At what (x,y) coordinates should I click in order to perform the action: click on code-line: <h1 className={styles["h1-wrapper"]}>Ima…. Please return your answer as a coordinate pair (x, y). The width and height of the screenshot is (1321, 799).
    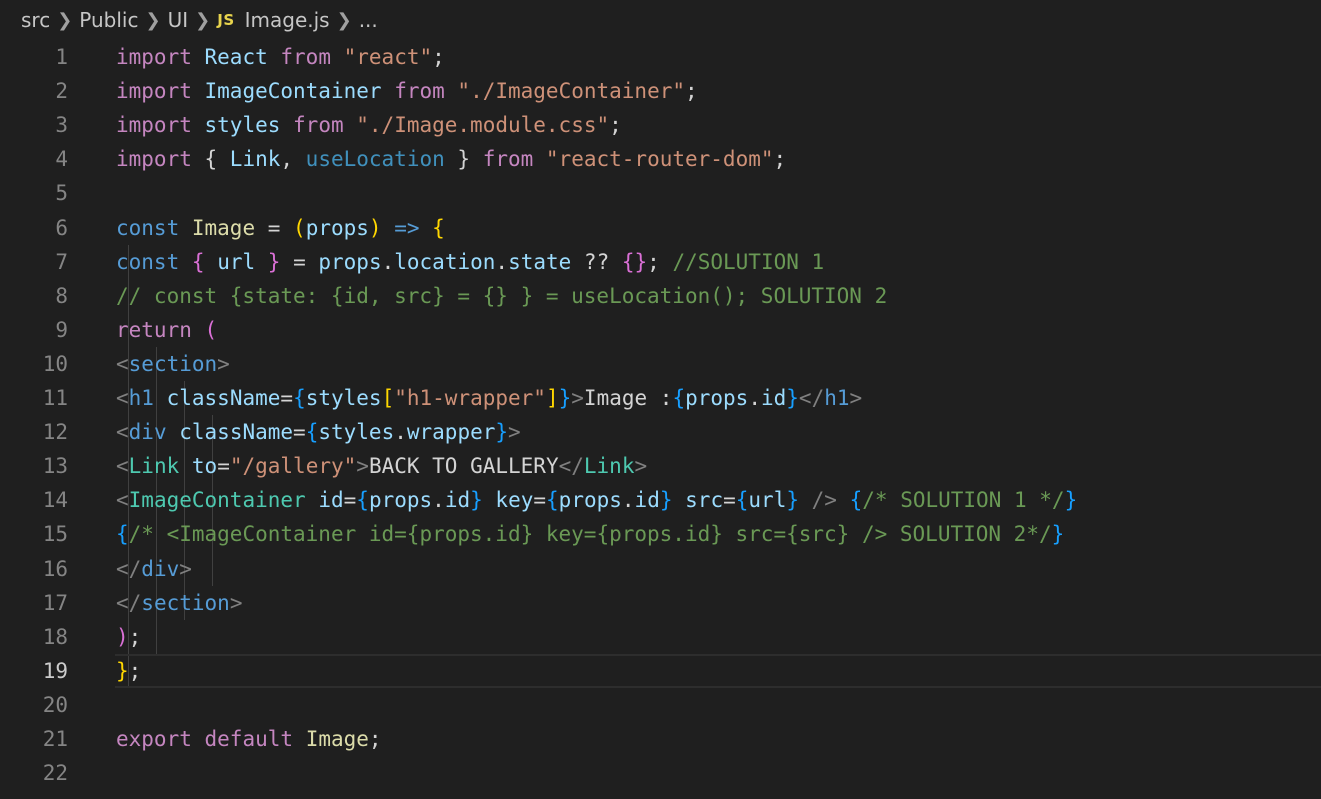
    Looking at the image, I should click on (489, 398).